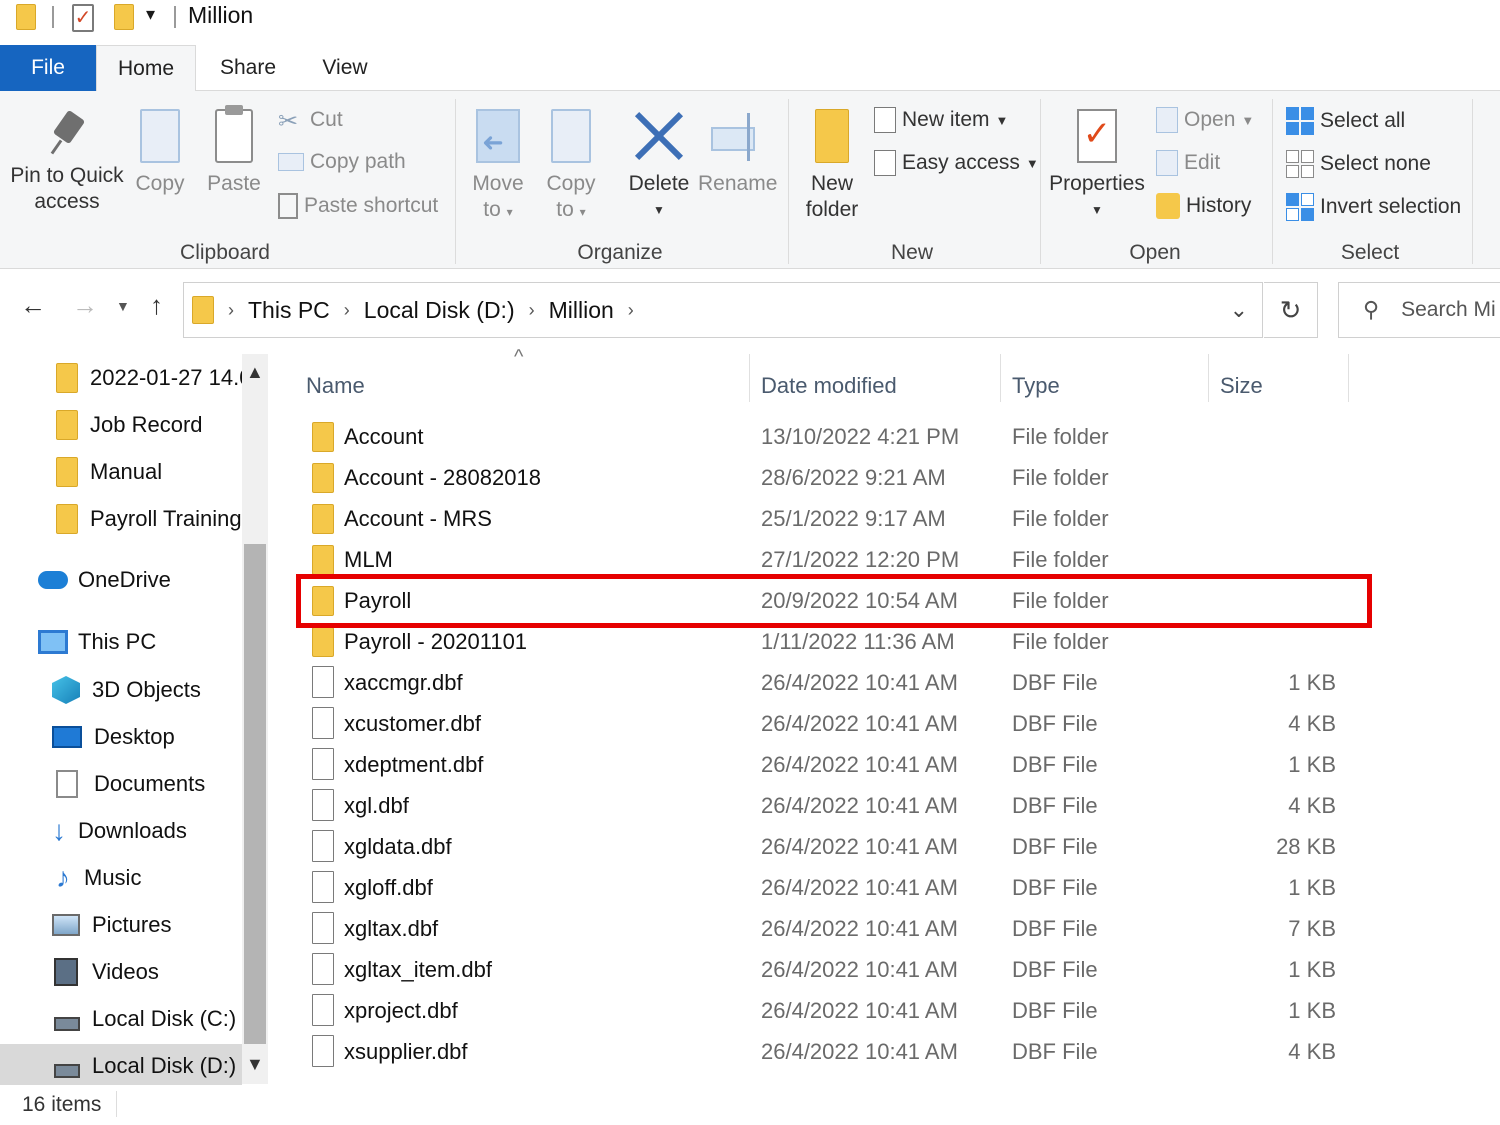 This screenshot has width=1500, height=1125. What do you see at coordinates (147, 925) in the screenshot?
I see `sidebar-item-pictures: Pictures` at bounding box center [147, 925].